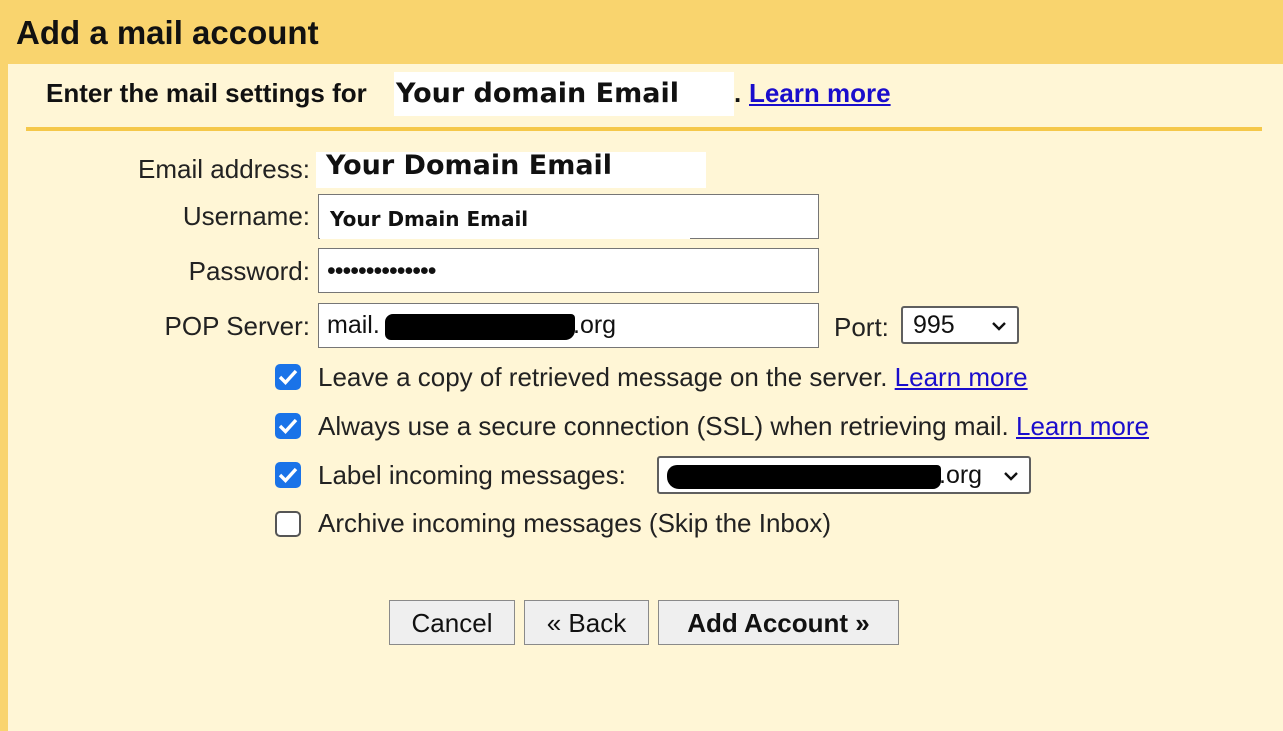 This screenshot has height=731, width=1283. Describe the element at coordinates (595, 325) in the screenshot. I see `pop-server-suffix: .org` at that location.